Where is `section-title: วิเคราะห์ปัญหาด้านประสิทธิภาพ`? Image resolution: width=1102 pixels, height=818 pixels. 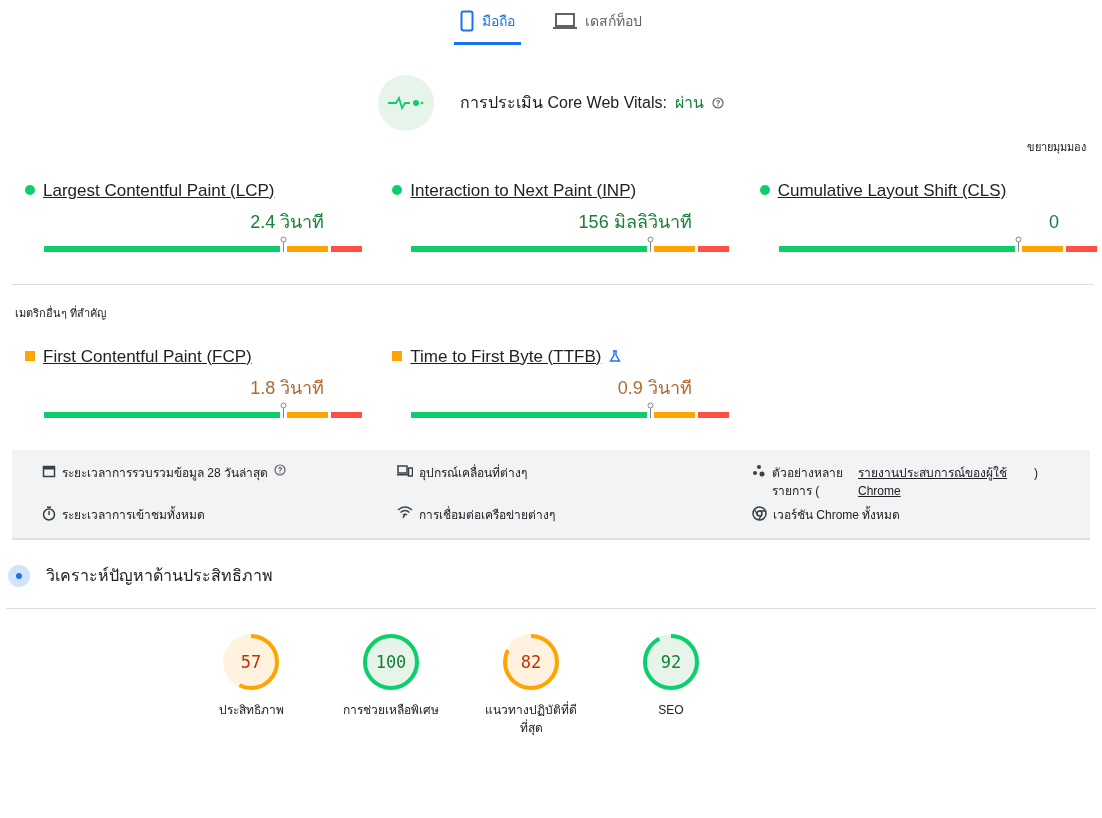
section-title: วิเคราะห์ปัญหาด้านประสิทธิภาพ is located at coordinates (159, 576).